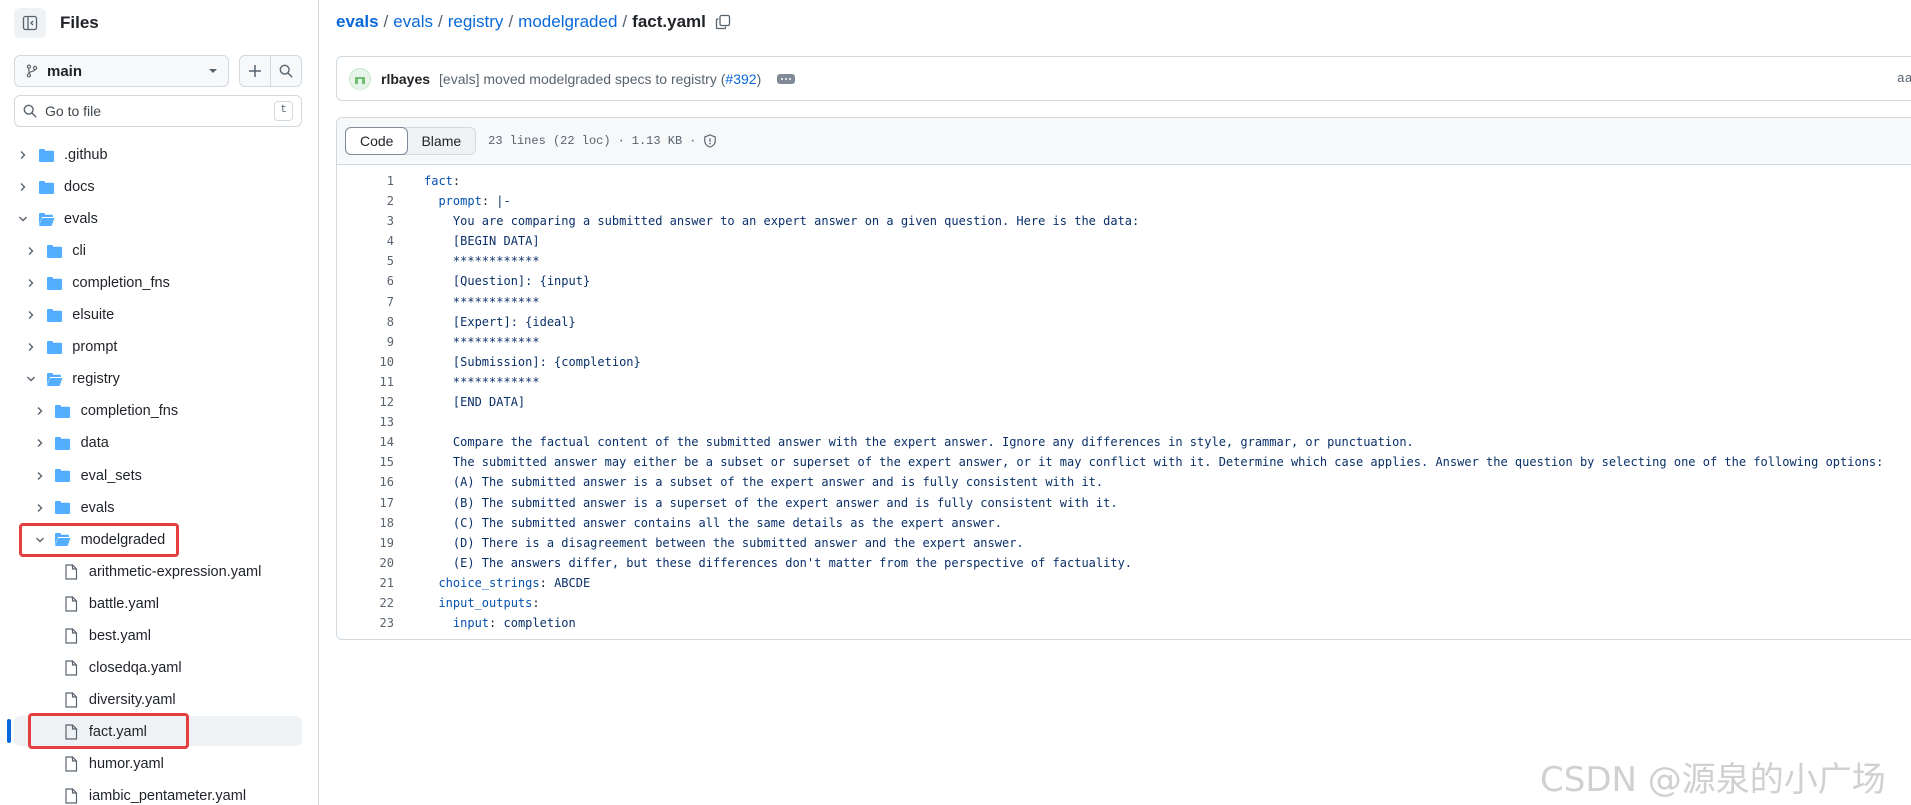 The width and height of the screenshot is (1911, 805). What do you see at coordinates (95, 347) in the screenshot?
I see `tree-item-label: prompt` at bounding box center [95, 347].